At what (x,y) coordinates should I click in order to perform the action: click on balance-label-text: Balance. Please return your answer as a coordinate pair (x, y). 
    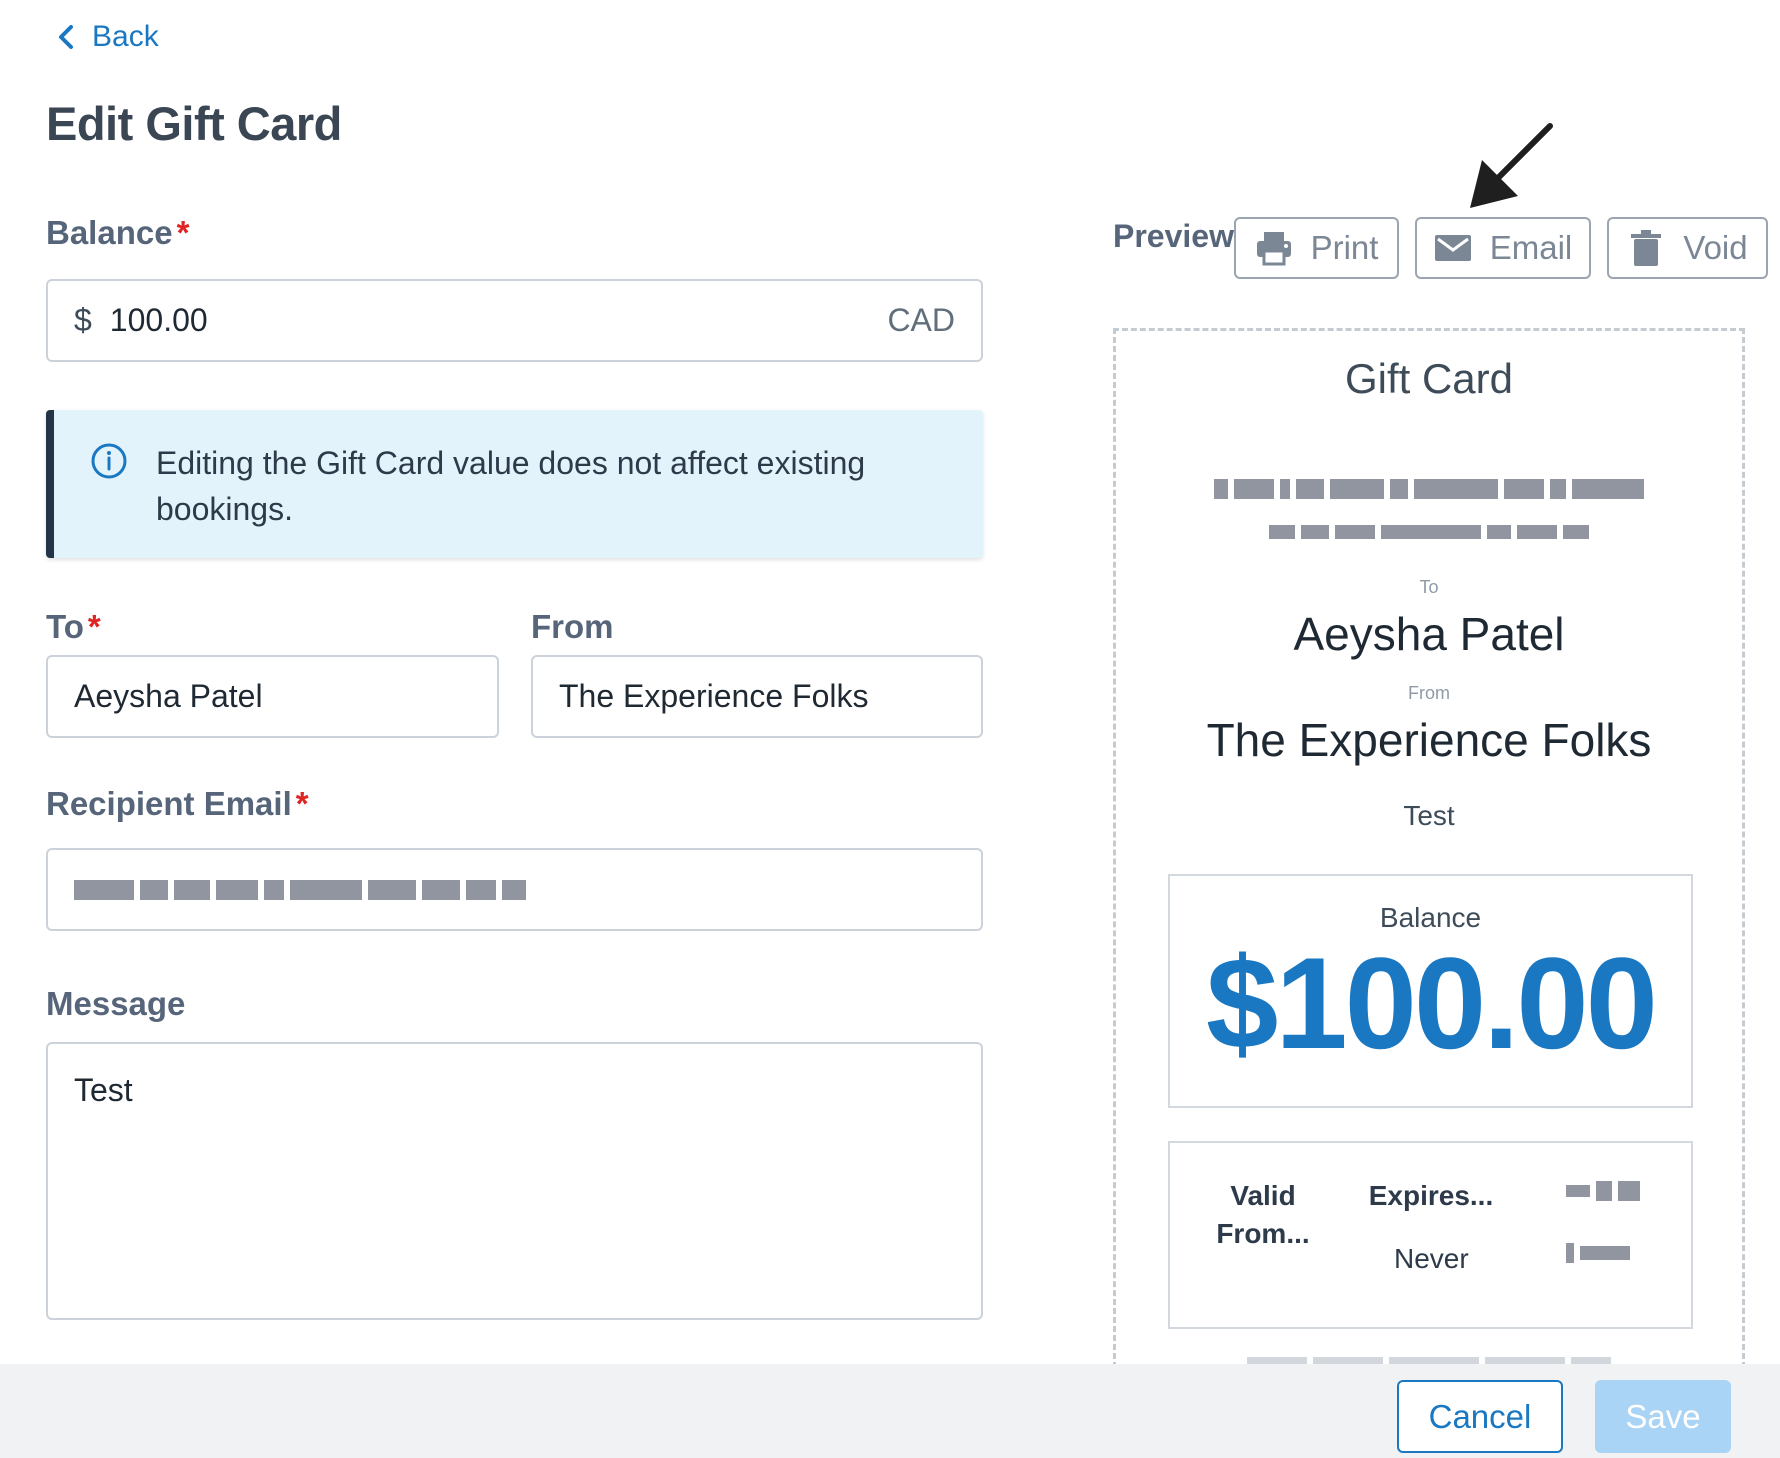
    Looking at the image, I should click on (109, 232).